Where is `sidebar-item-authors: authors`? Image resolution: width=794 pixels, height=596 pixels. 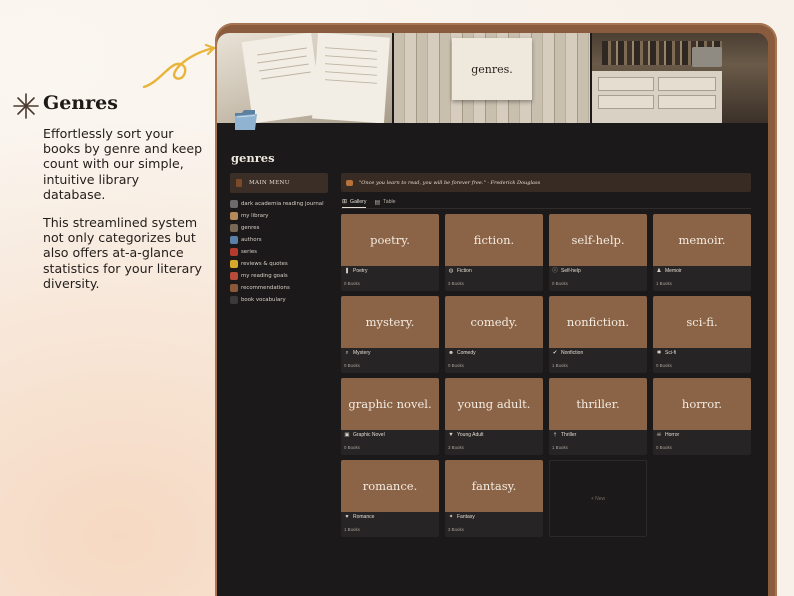
sidebar-item-authors: authors is located at coordinates (246, 239).